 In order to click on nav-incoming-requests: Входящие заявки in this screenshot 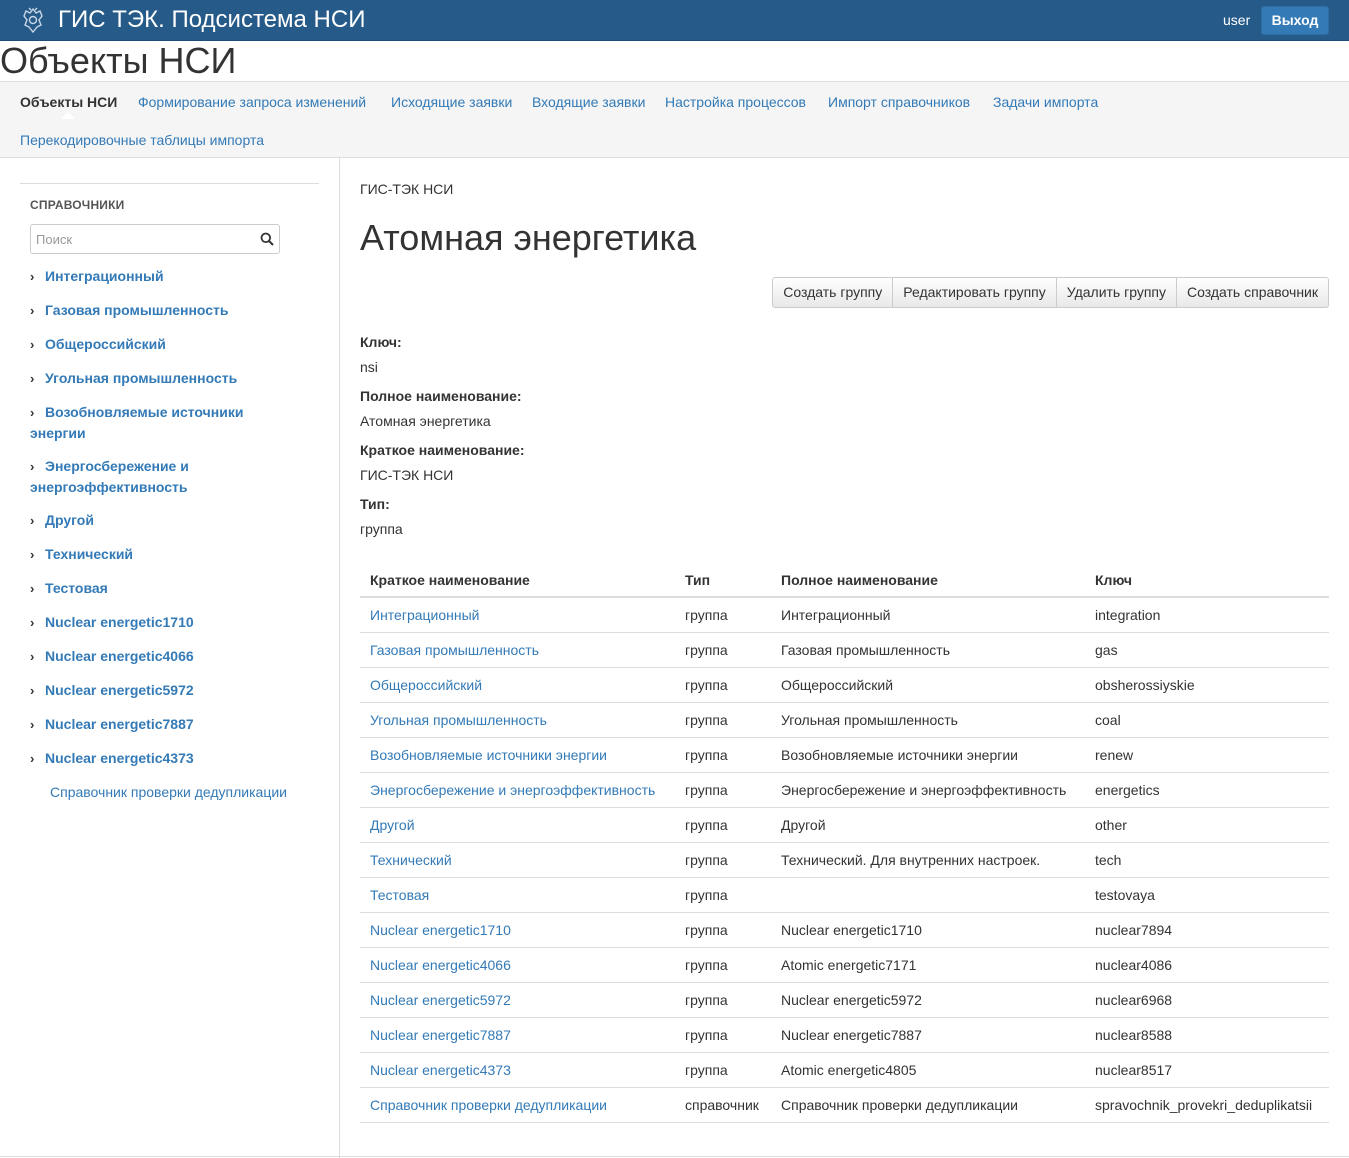, I will do `click(588, 102)`.